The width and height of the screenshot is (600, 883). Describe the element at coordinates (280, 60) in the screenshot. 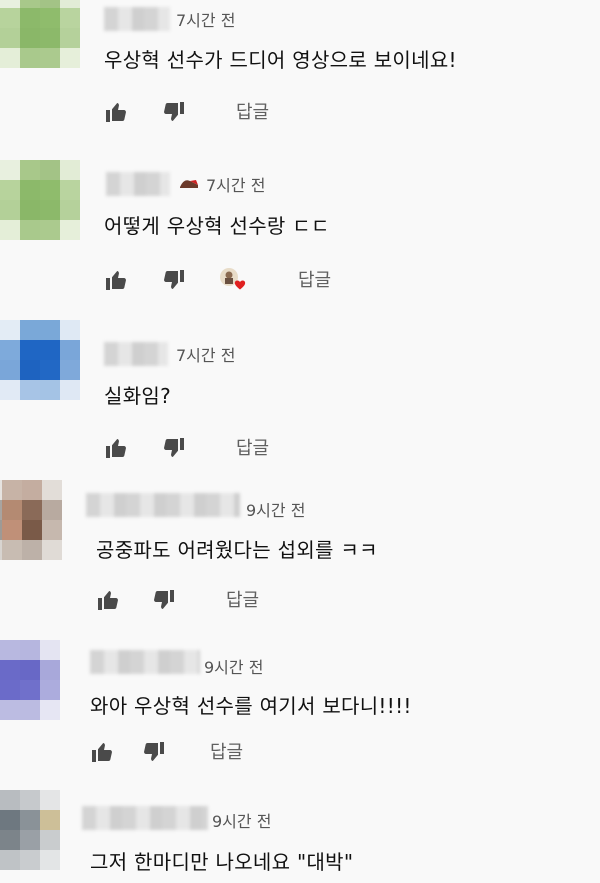

I see `comment-text: 우상혁 선수가 드디어 영상으로 보이네요!` at that location.